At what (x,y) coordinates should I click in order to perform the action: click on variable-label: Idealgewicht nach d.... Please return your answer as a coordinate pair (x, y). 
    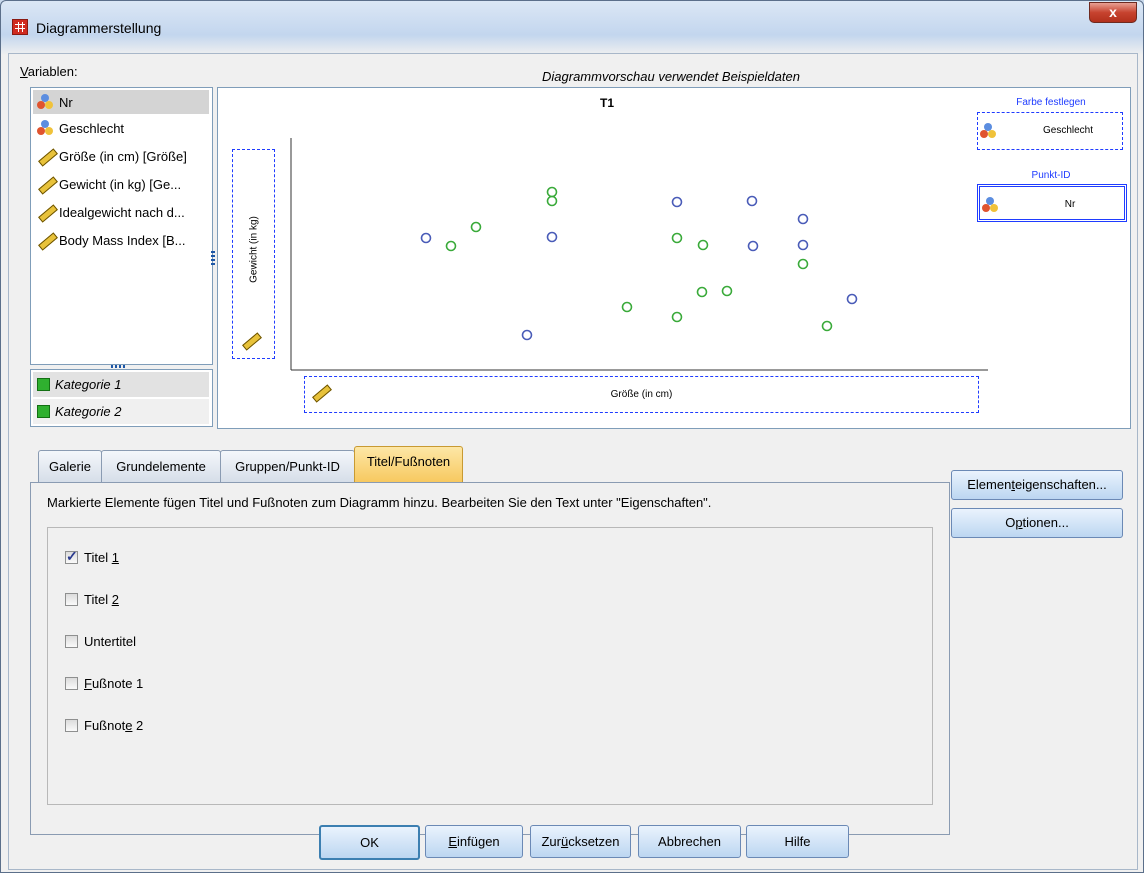
    Looking at the image, I should click on (122, 212).